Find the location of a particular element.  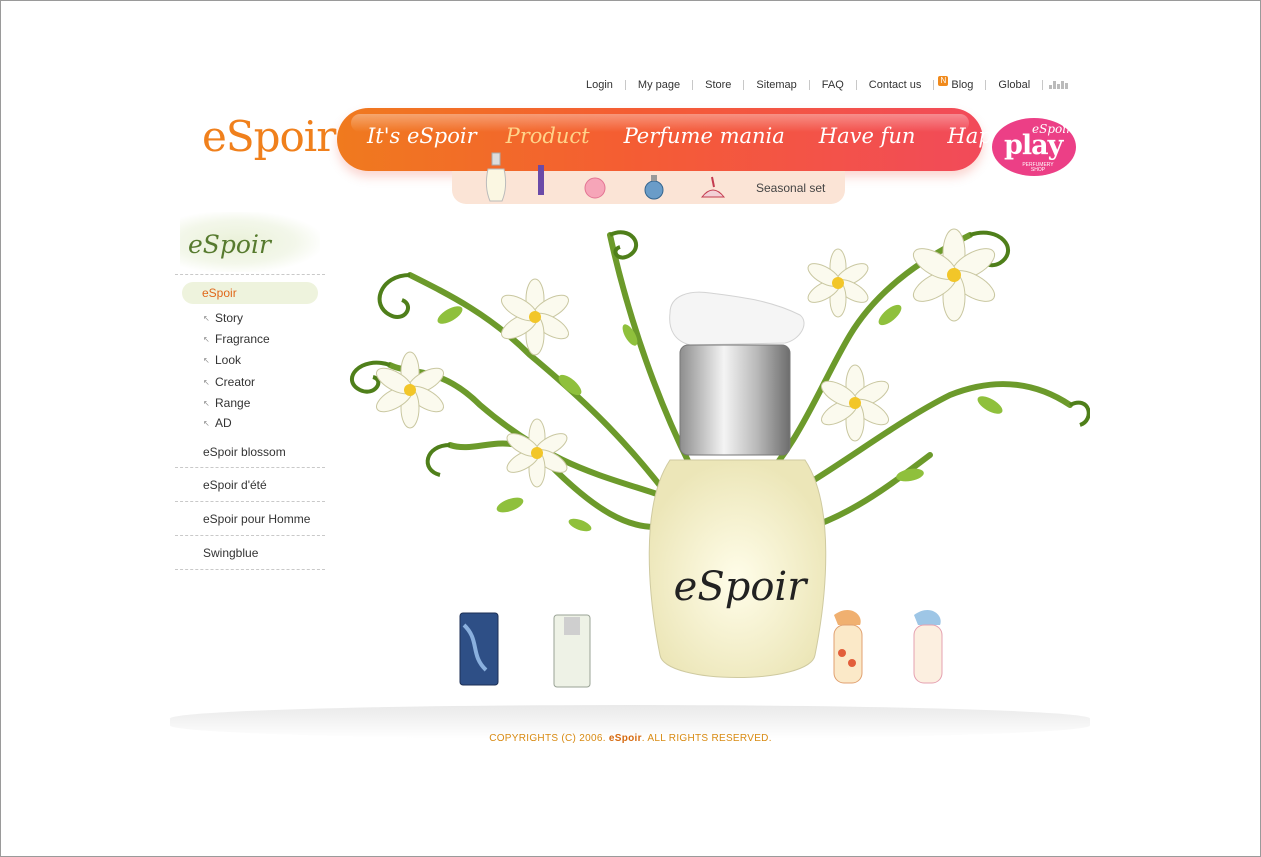

play-perfumery-shop-badge: eSpoir play PERFUMERY SHOP is located at coordinates (1034, 147).